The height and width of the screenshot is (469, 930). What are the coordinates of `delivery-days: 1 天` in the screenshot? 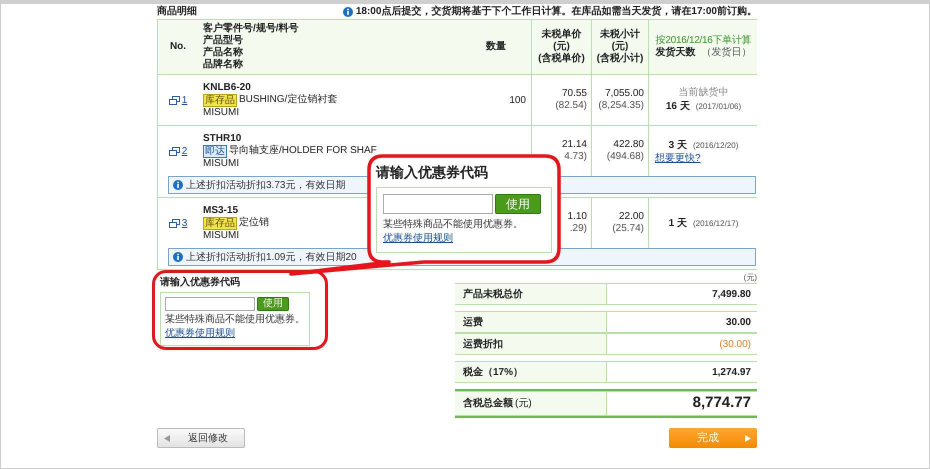 It's located at (677, 223).